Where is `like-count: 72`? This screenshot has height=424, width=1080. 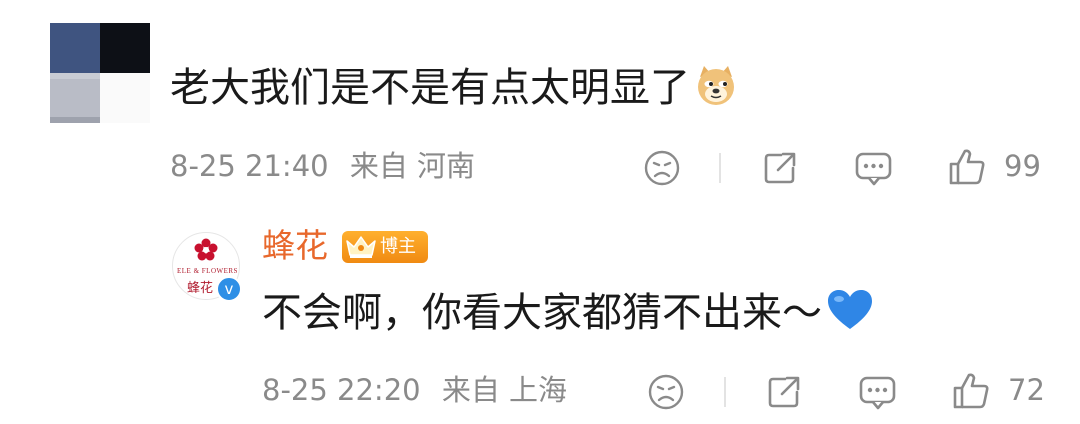
like-count: 72 is located at coordinates (1026, 390).